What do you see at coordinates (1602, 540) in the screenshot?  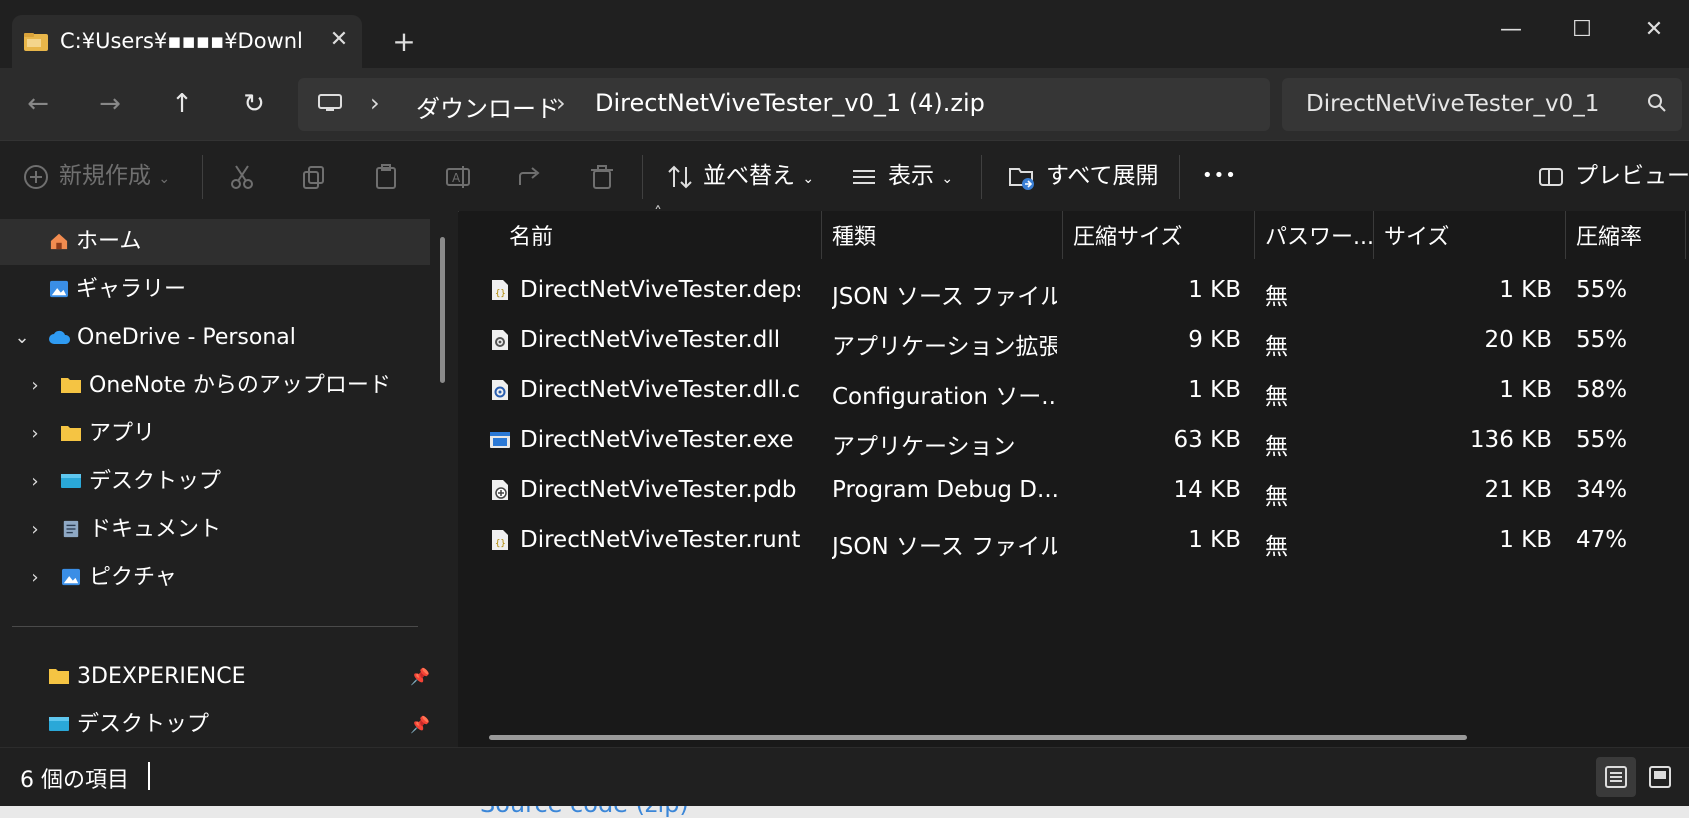 I see `cell-ratio: 47%` at bounding box center [1602, 540].